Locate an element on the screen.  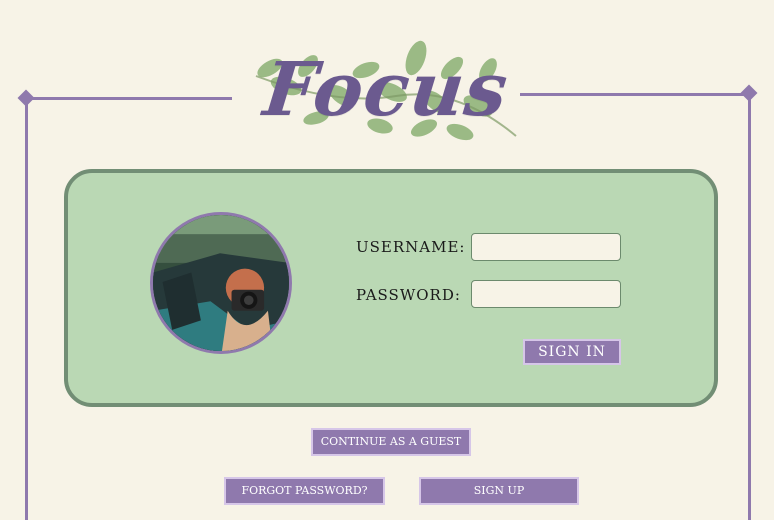
profile-photo is located at coordinates (221, 283).